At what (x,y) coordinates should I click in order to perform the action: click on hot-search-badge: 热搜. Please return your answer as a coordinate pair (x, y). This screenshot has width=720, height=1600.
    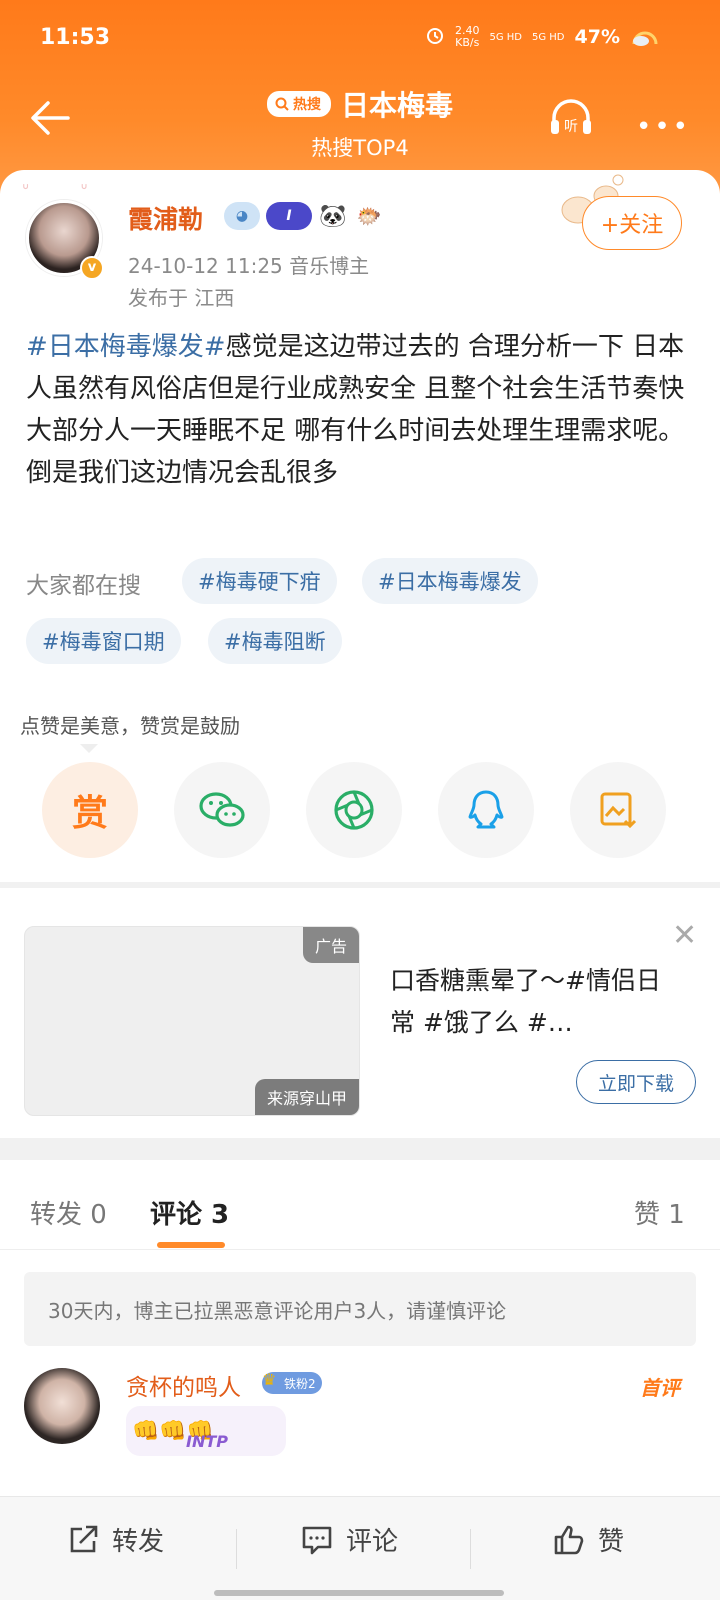
    Looking at the image, I should click on (298, 104).